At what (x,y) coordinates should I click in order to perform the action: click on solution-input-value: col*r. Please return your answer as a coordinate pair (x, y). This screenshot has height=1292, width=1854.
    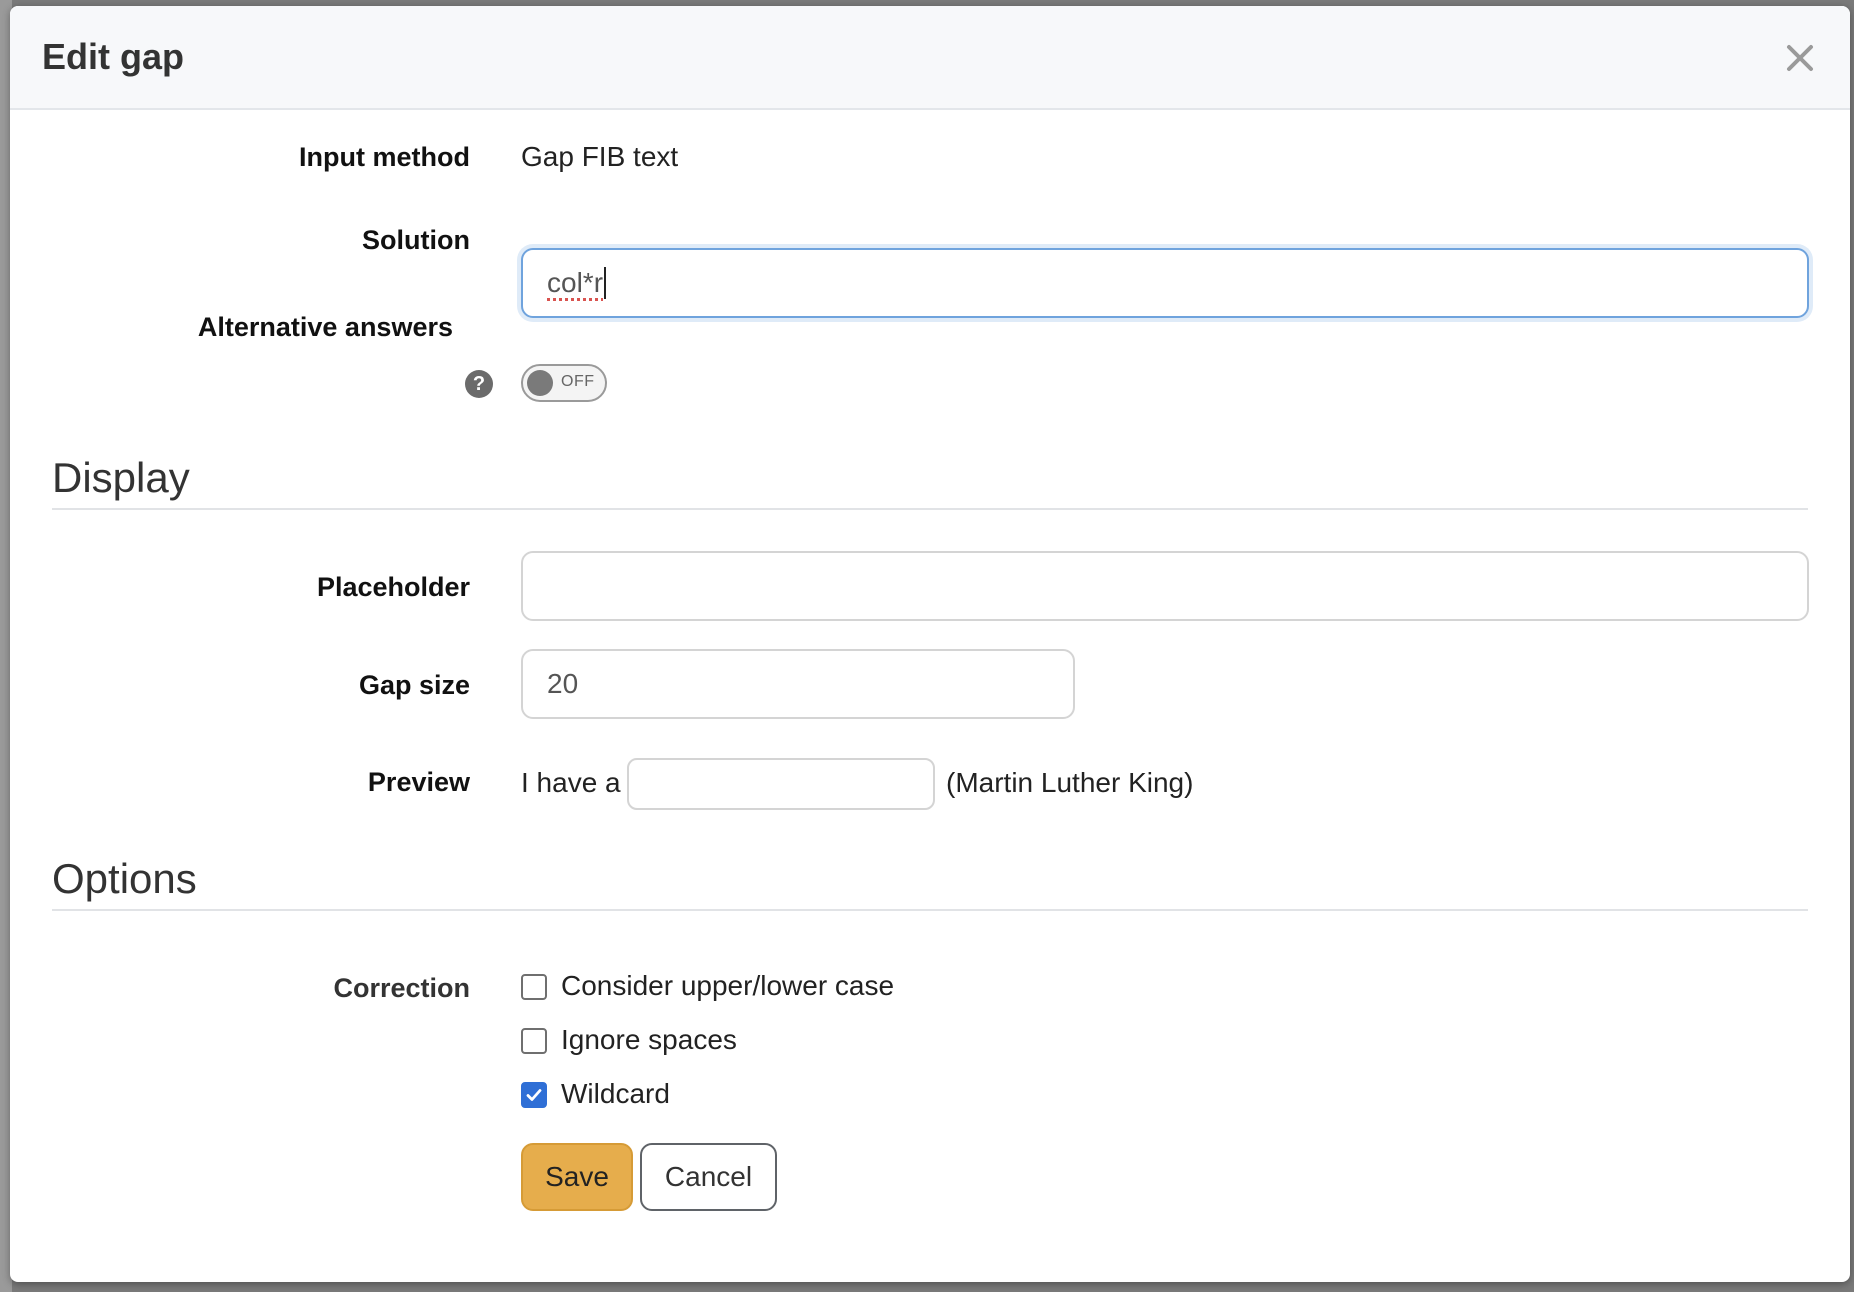
    Looking at the image, I should click on (575, 282).